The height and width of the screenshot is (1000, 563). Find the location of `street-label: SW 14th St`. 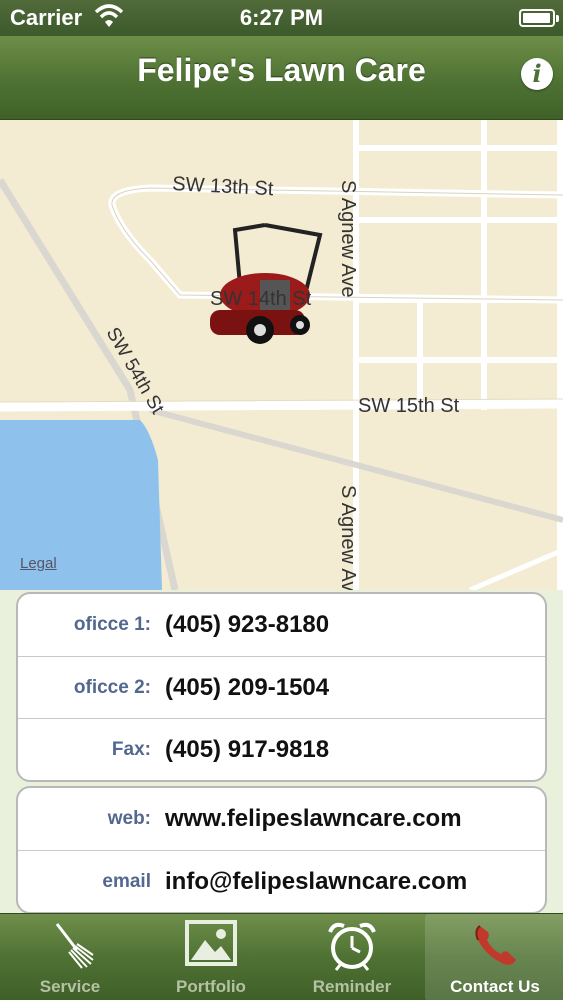

street-label: SW 14th St is located at coordinates (261, 299).